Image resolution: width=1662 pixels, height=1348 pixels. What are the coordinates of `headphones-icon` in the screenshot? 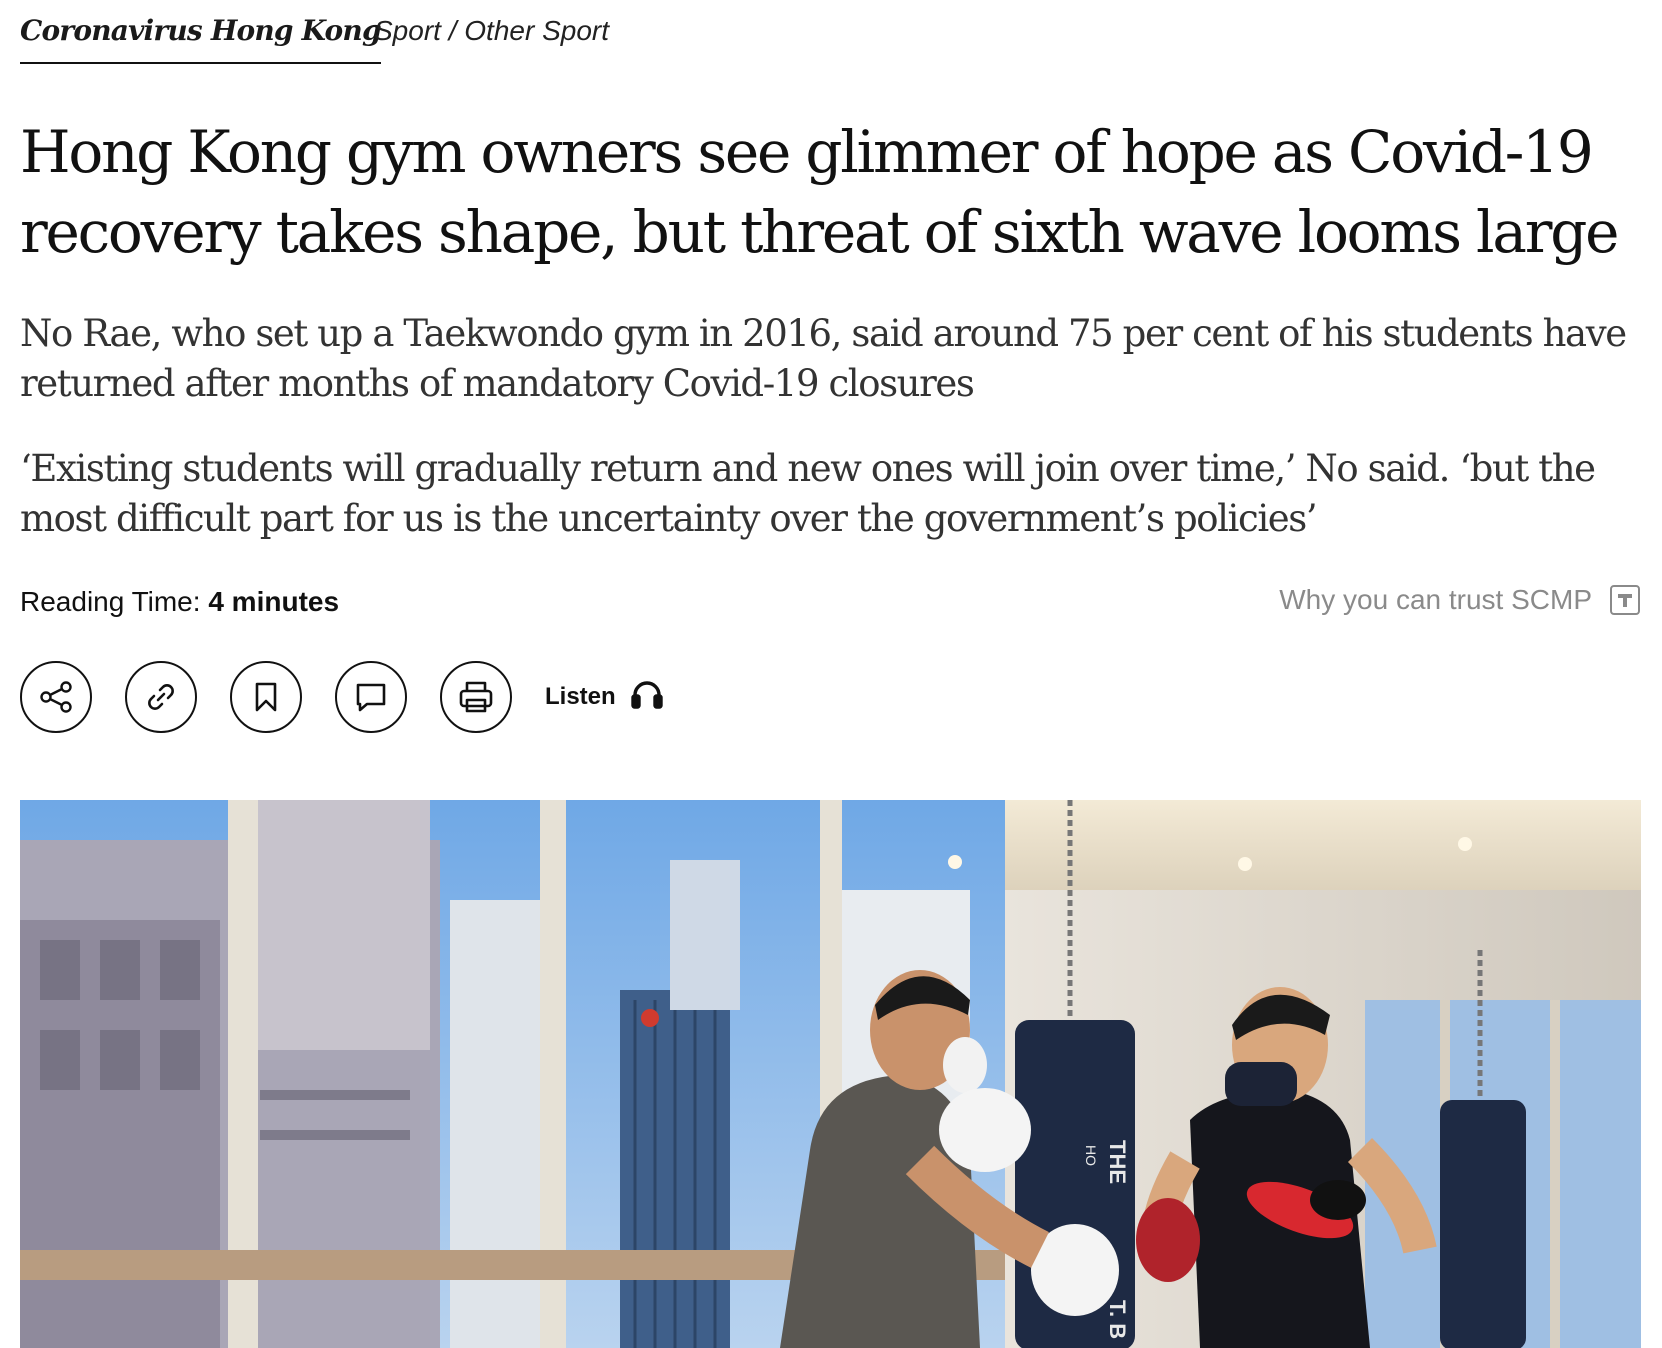 It's located at (647, 697).